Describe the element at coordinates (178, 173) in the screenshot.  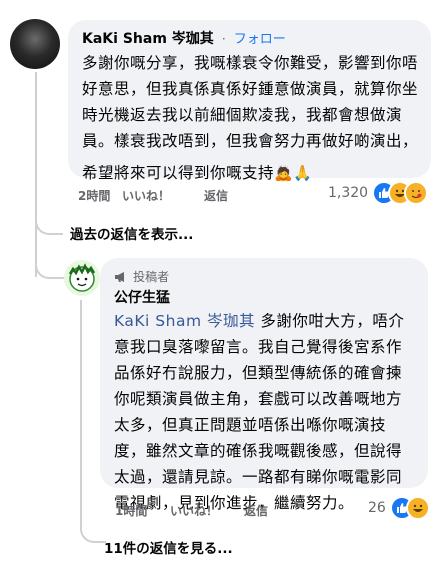
I see `comment-line: 希望將來可以得到你嘅支持` at that location.